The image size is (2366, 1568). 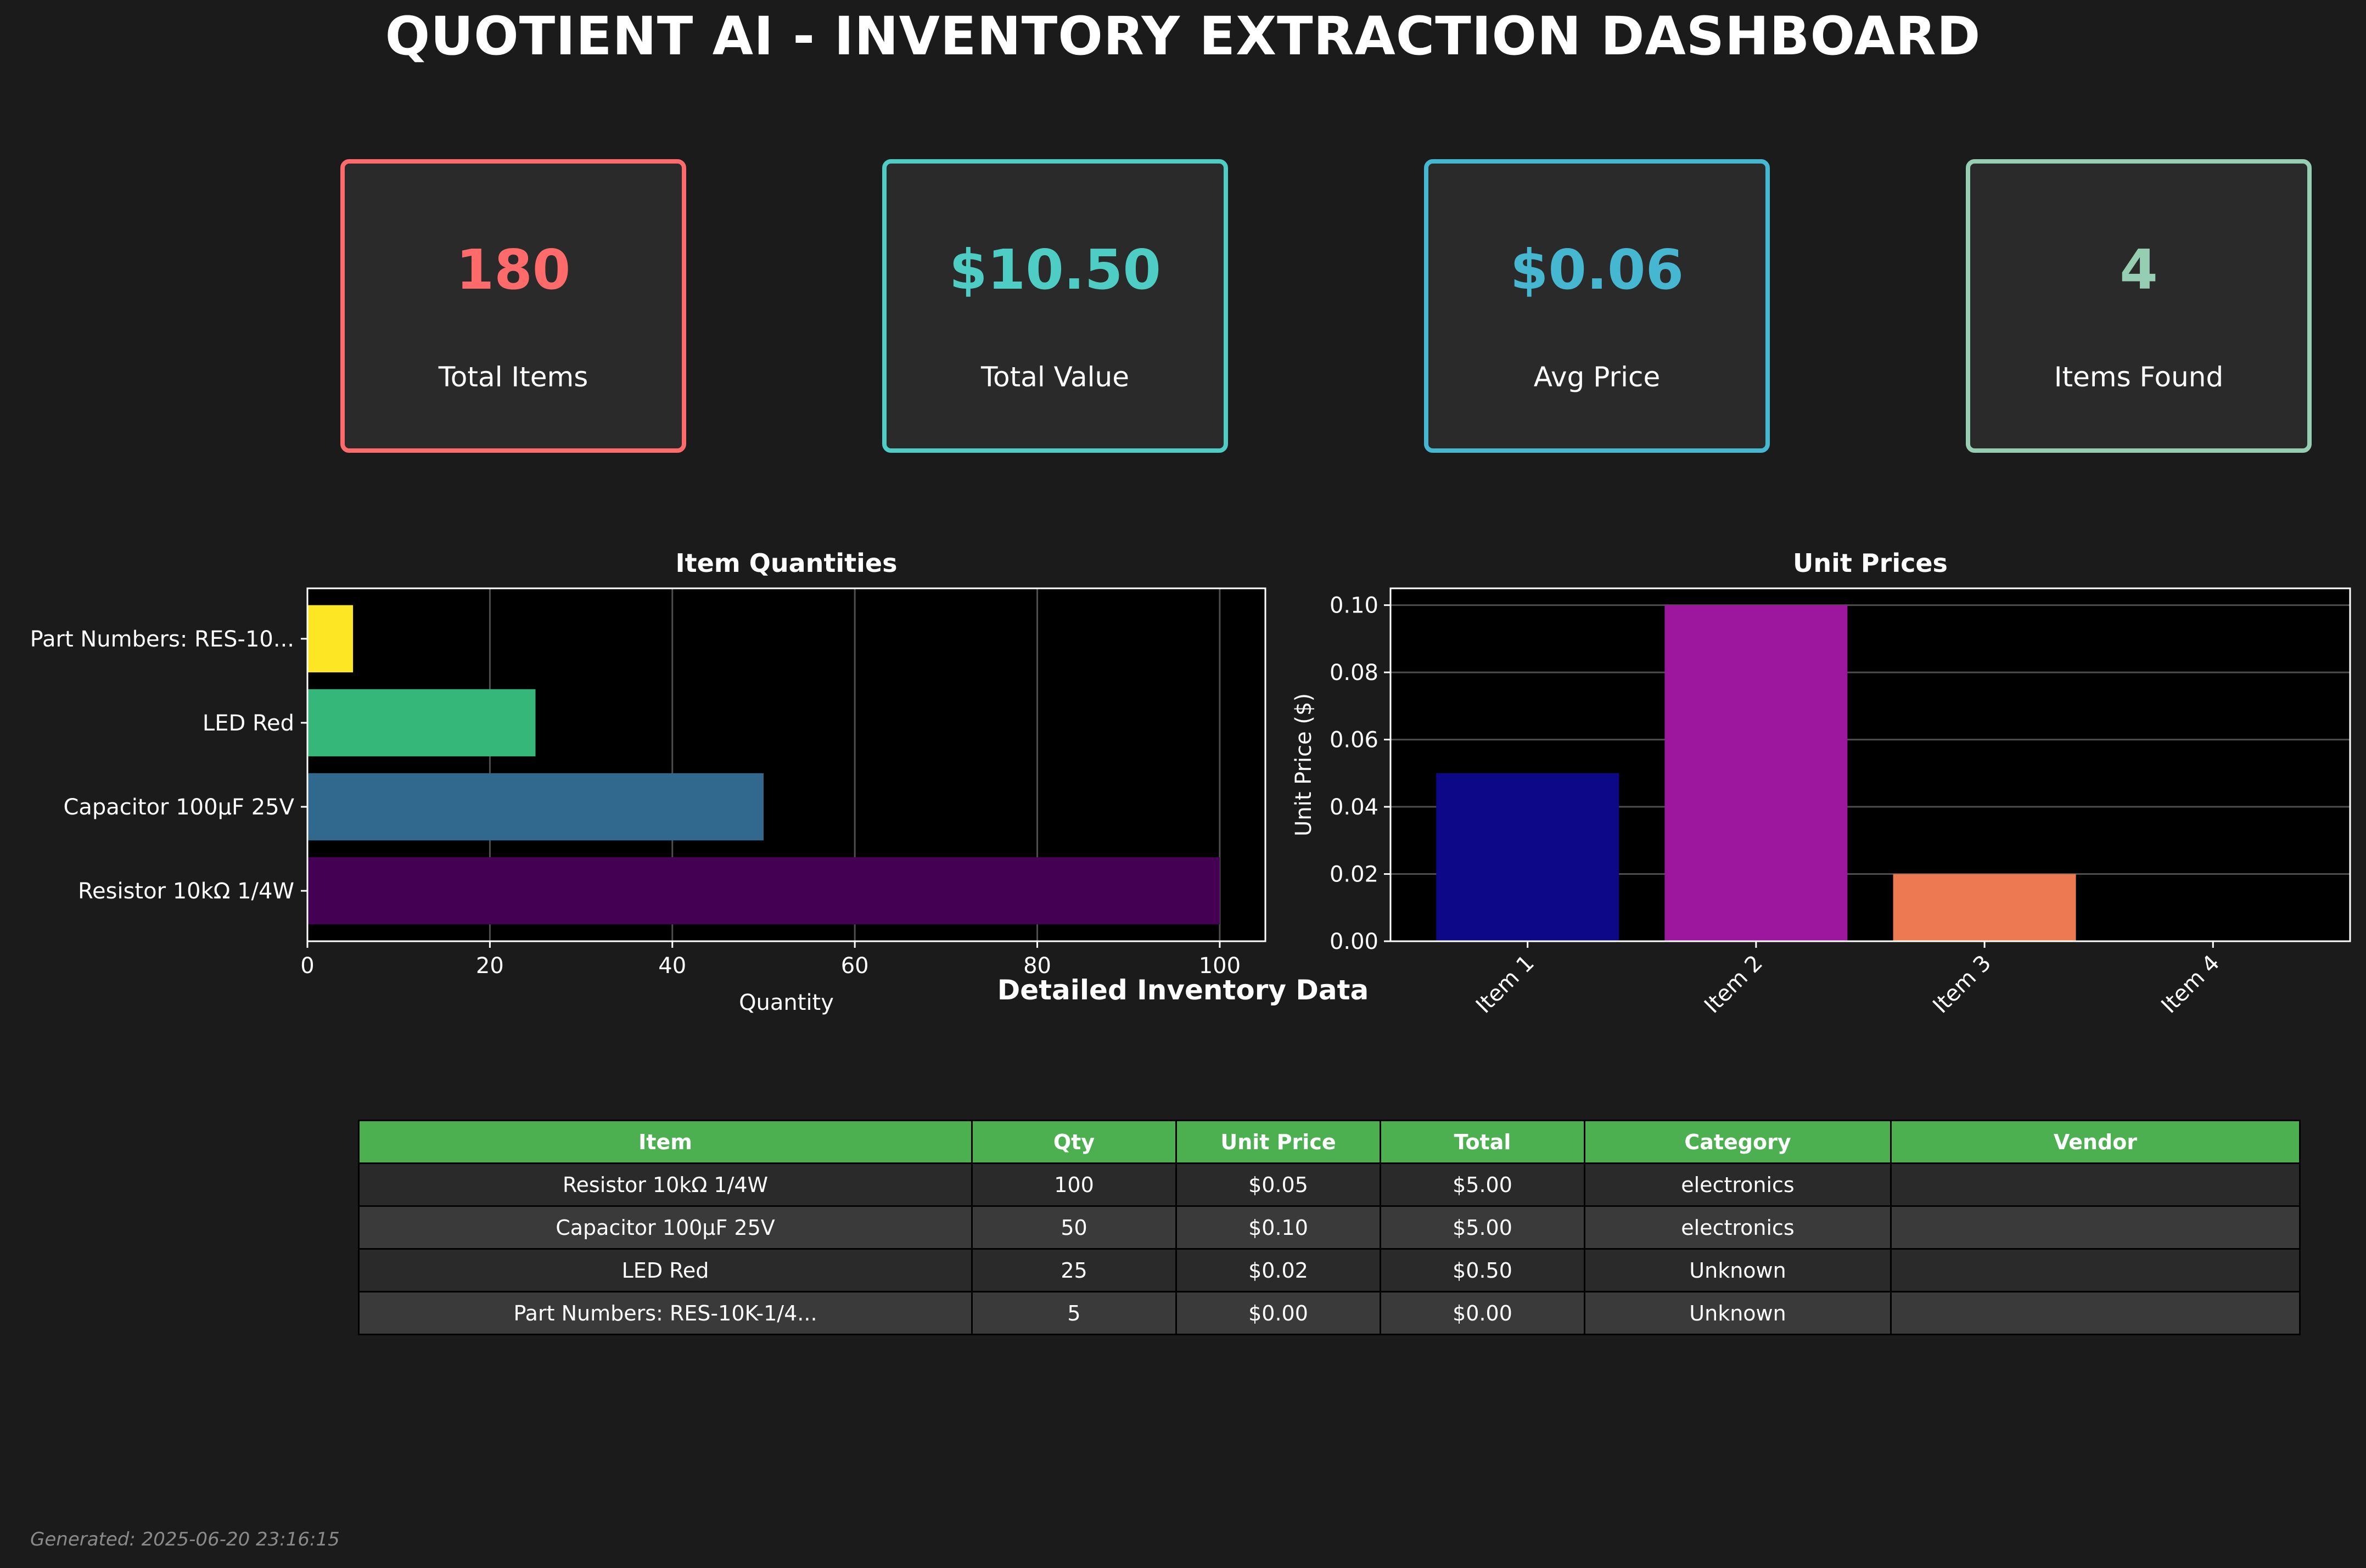 What do you see at coordinates (513, 270) in the screenshot?
I see `kpi-value: 180` at bounding box center [513, 270].